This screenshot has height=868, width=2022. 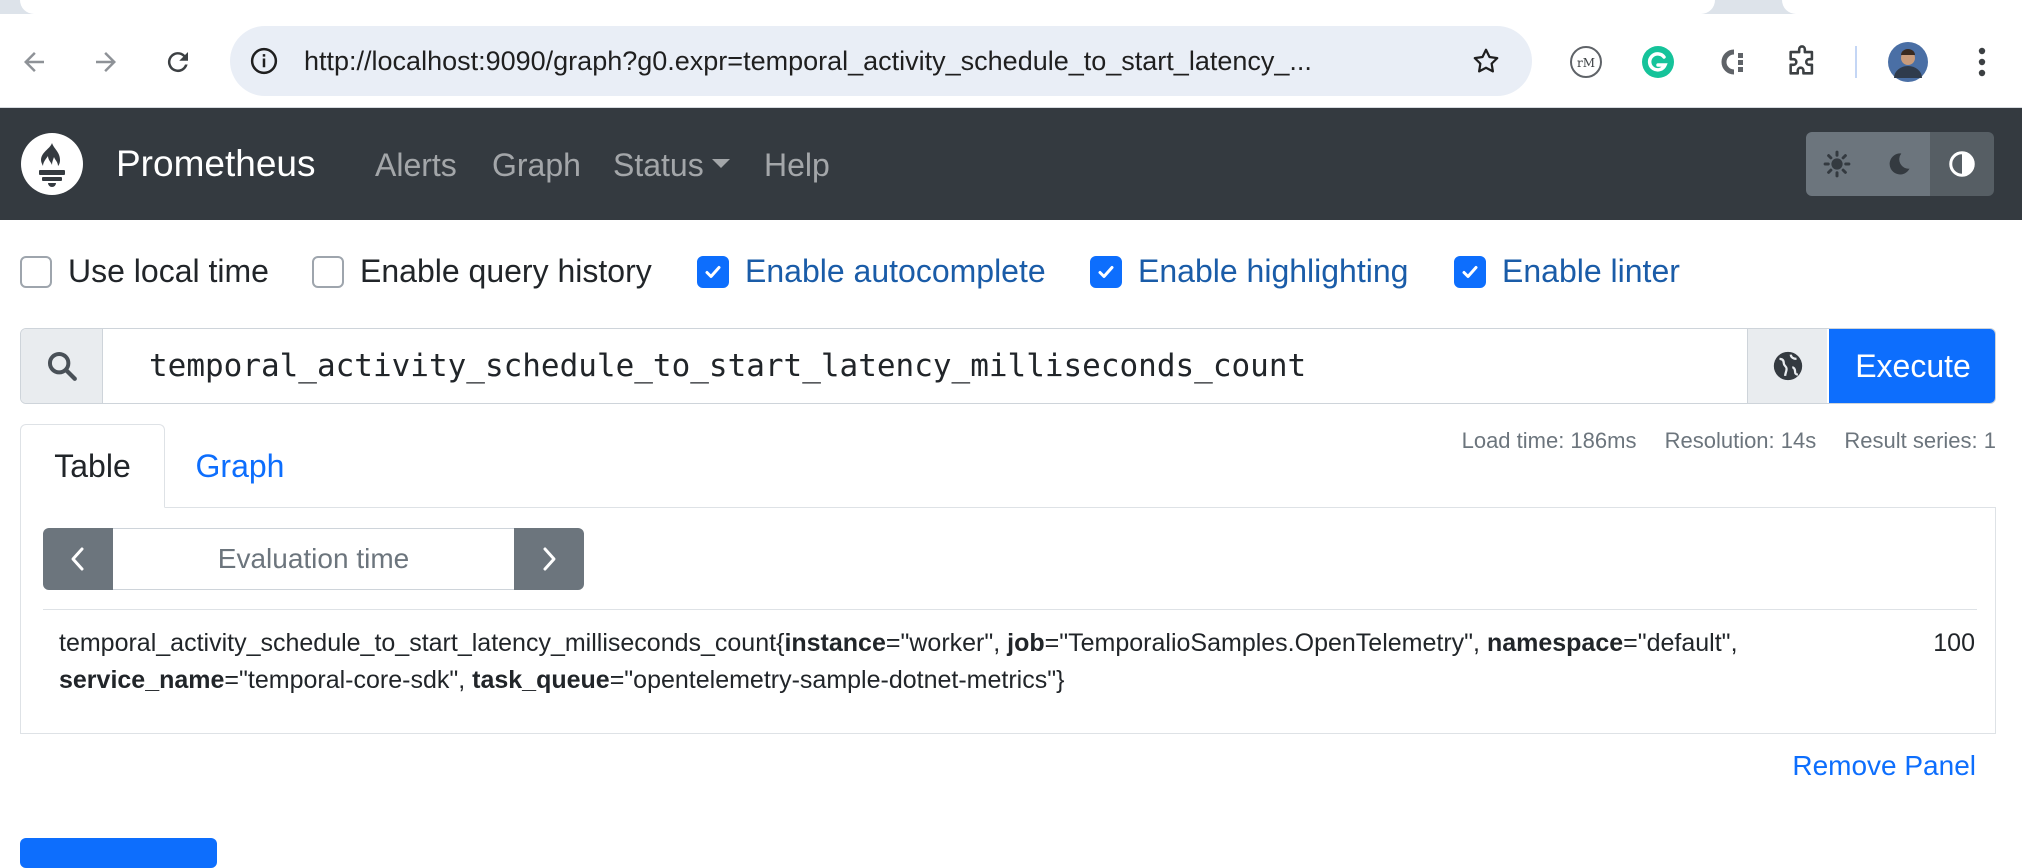 What do you see at coordinates (1920, 440) in the screenshot?
I see `result-series: Result series: 1` at bounding box center [1920, 440].